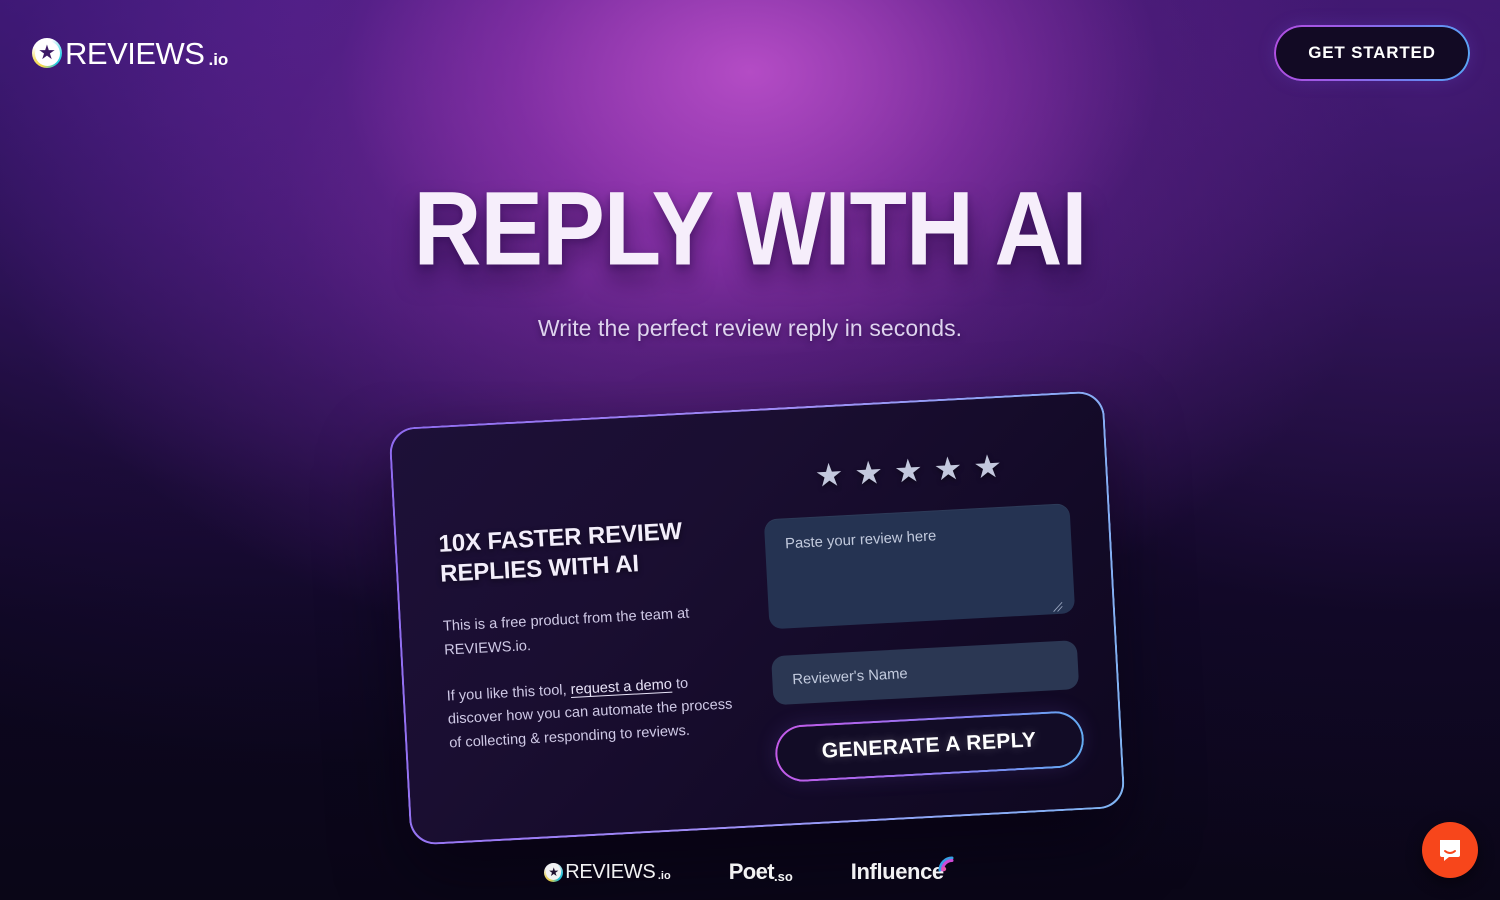 This screenshot has height=900, width=1500. What do you see at coordinates (509, 693) in the screenshot?
I see `paragraph-two-prefix: If you like this tool,` at bounding box center [509, 693].